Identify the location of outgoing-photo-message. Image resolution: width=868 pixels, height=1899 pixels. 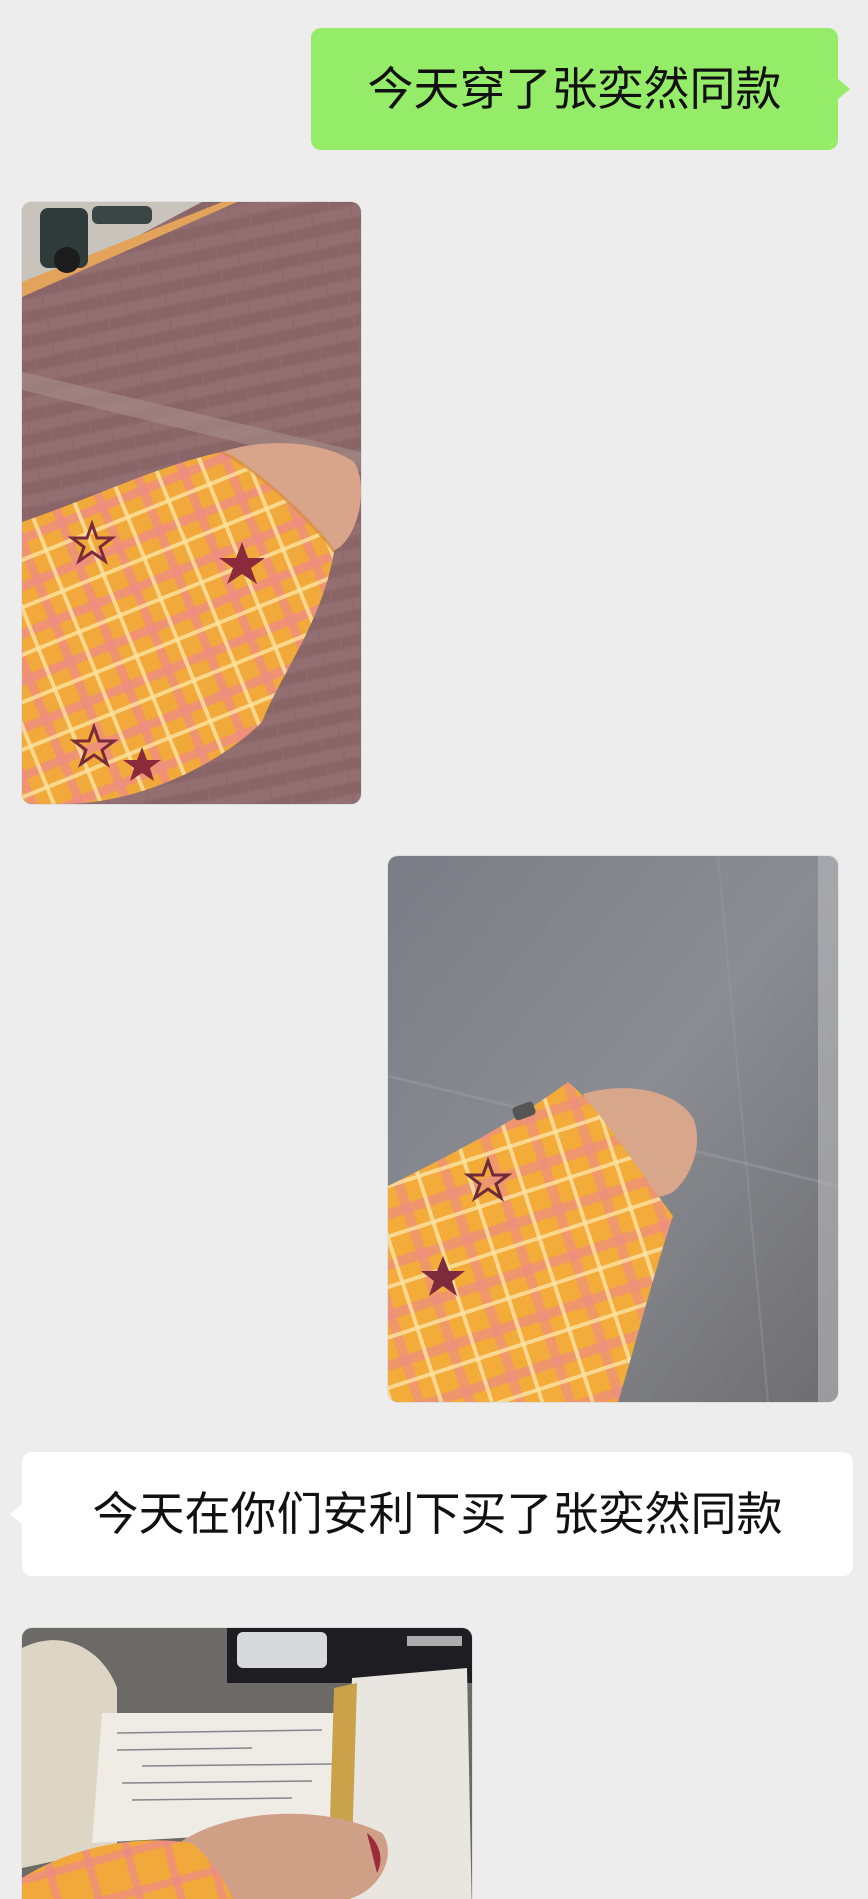
(613, 1129).